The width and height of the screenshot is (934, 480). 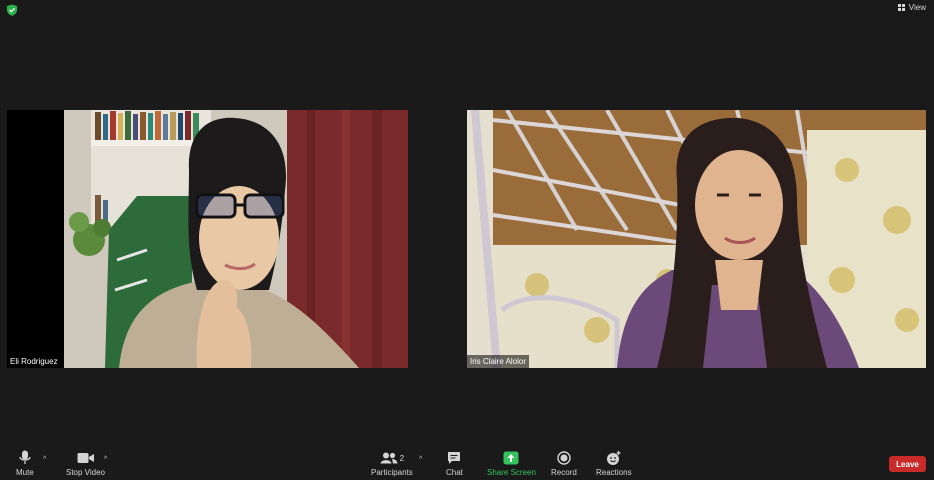 What do you see at coordinates (85, 458) in the screenshot?
I see `video-camera-icon` at bounding box center [85, 458].